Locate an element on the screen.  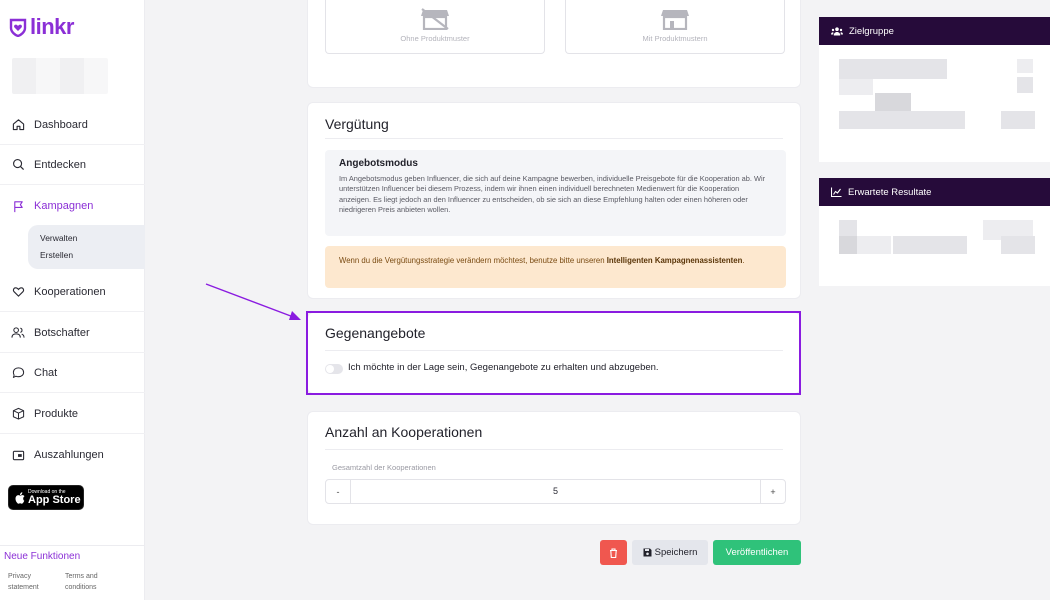
increment-button: + is located at coordinates (773, 491).